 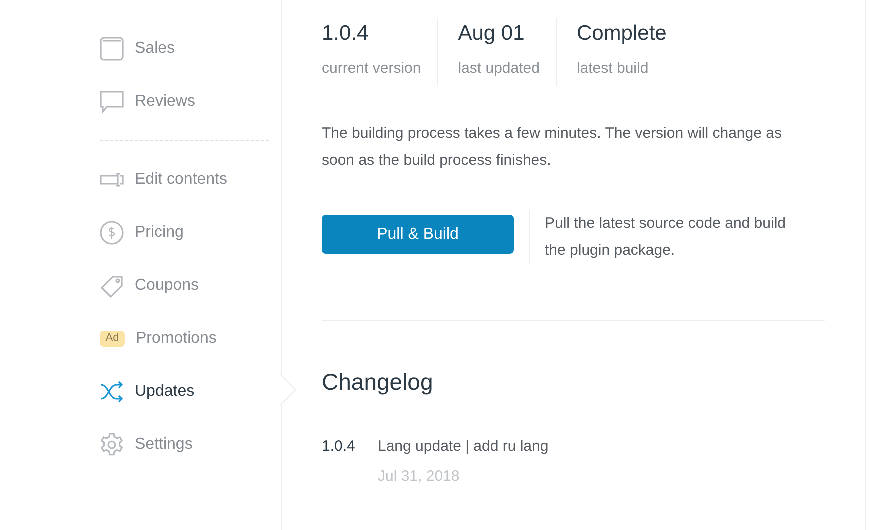 What do you see at coordinates (499, 68) in the screenshot?
I see `stat-label: last updated` at bounding box center [499, 68].